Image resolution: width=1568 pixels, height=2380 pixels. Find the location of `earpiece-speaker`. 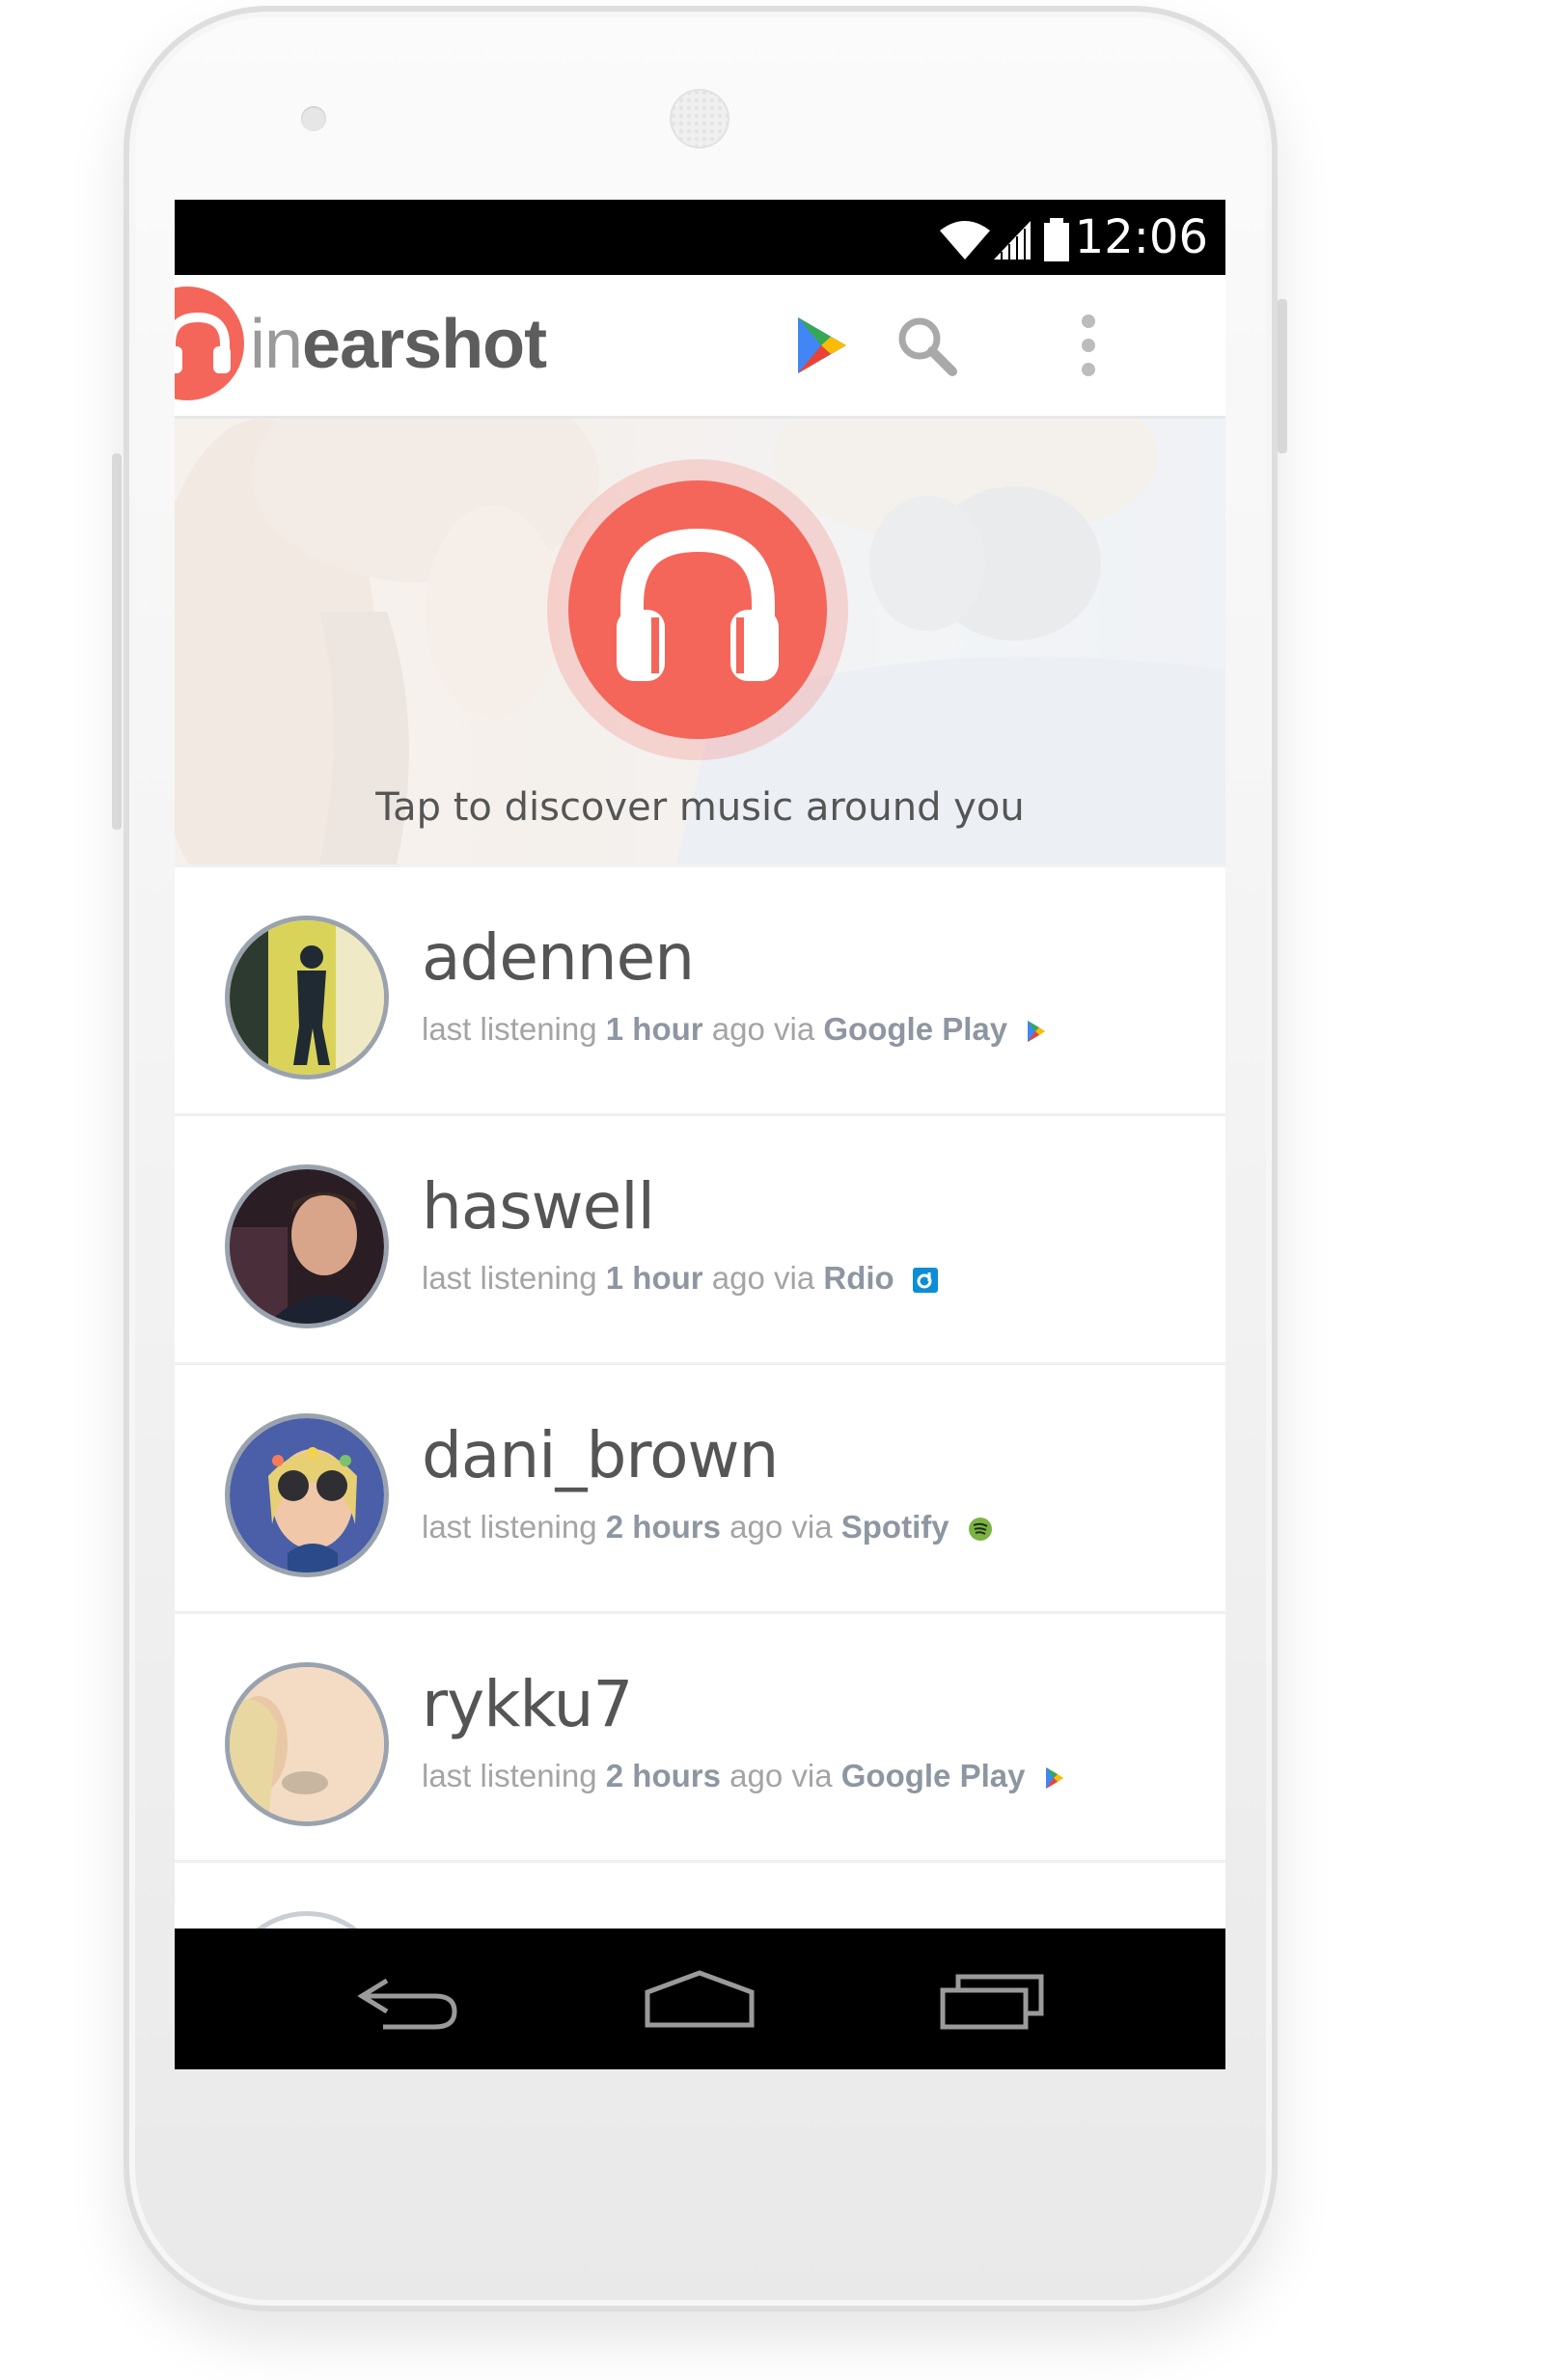

earpiece-speaker is located at coordinates (699, 119).